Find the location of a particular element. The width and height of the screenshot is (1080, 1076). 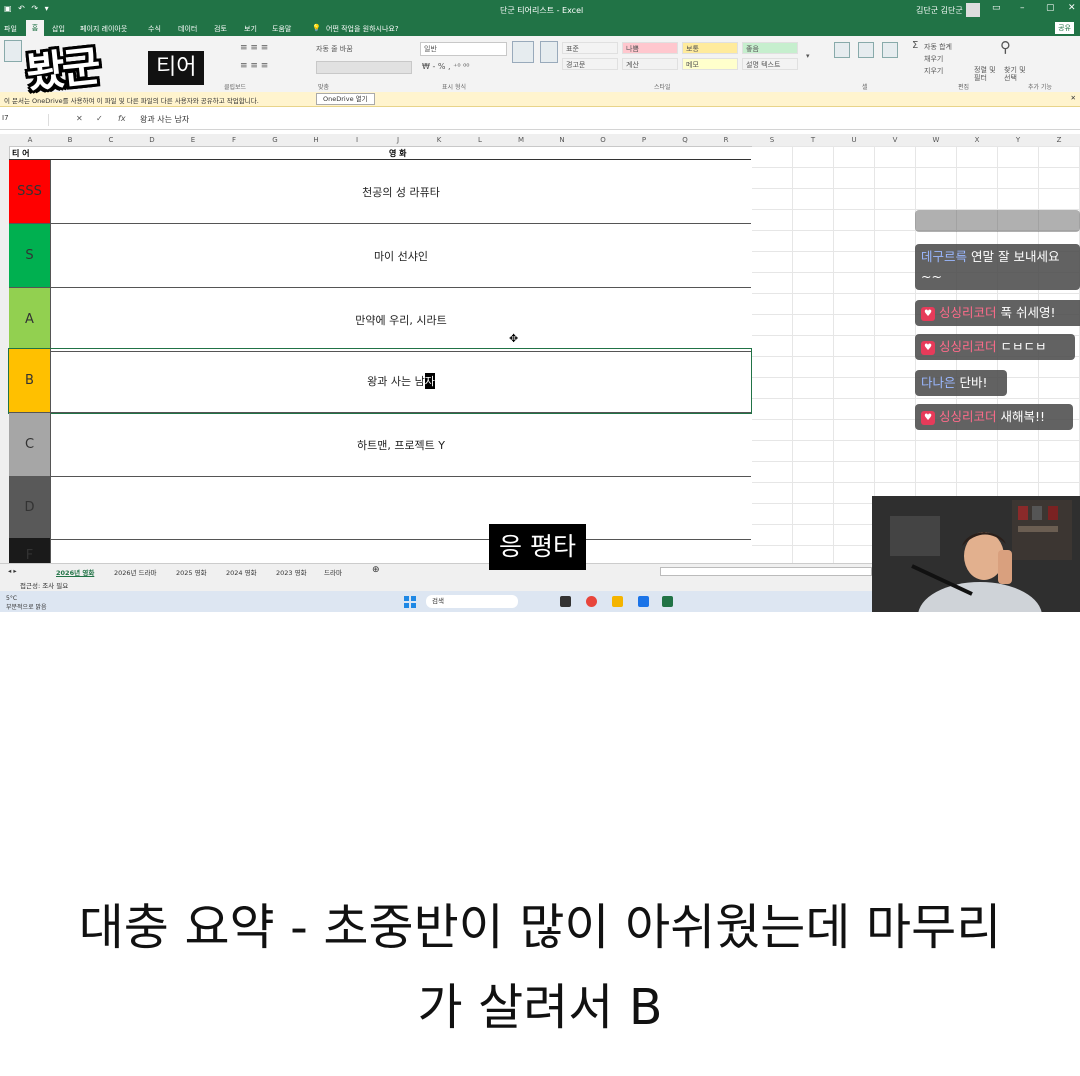

style-neutral: 보통 is located at coordinates (710, 48).